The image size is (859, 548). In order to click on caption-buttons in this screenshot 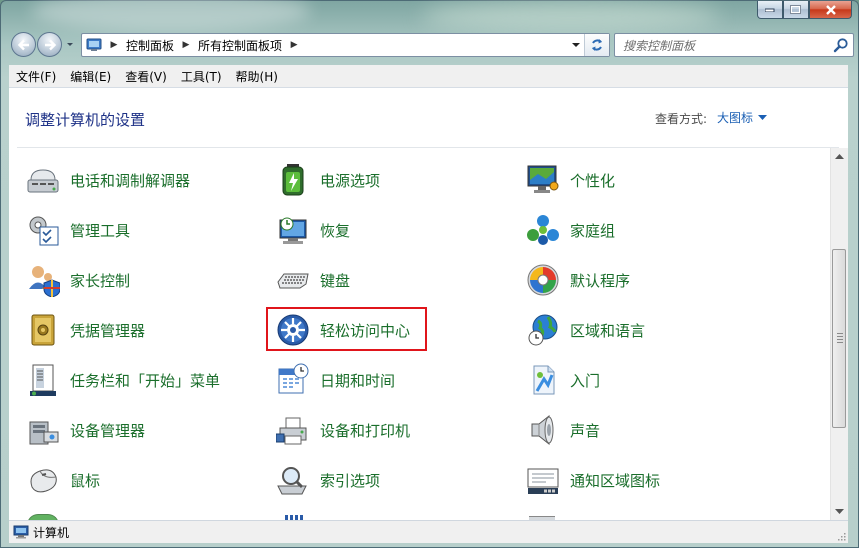, I will do `click(804, 10)`.